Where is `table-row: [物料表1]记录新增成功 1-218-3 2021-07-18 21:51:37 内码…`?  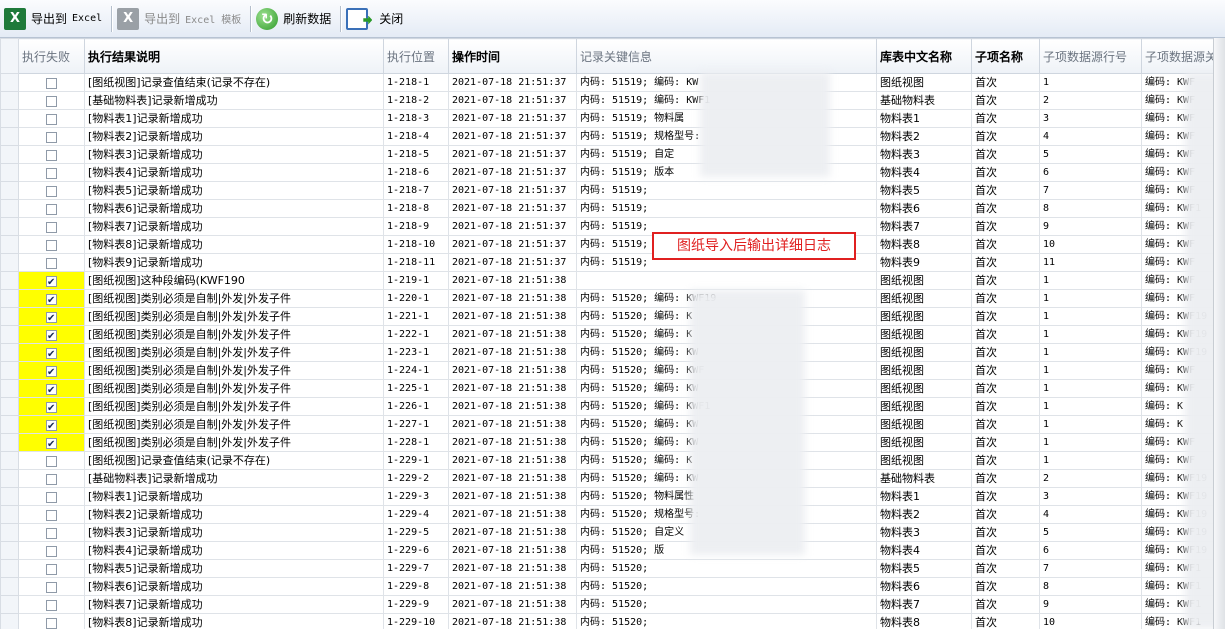
table-row: [物料表1]记录新增成功 1-218-3 2021-07-18 21:51:37 内码… is located at coordinates (612, 118).